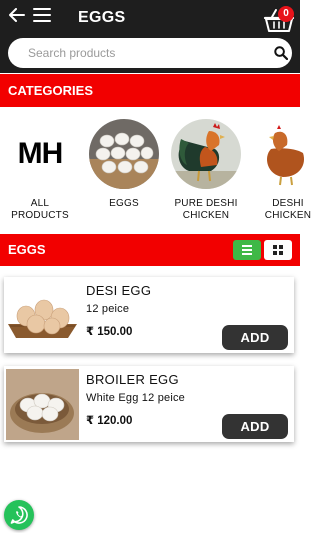 The width and height of the screenshot is (320, 533). What do you see at coordinates (150, 53) in the screenshot?
I see `search-input: Search products` at bounding box center [150, 53].